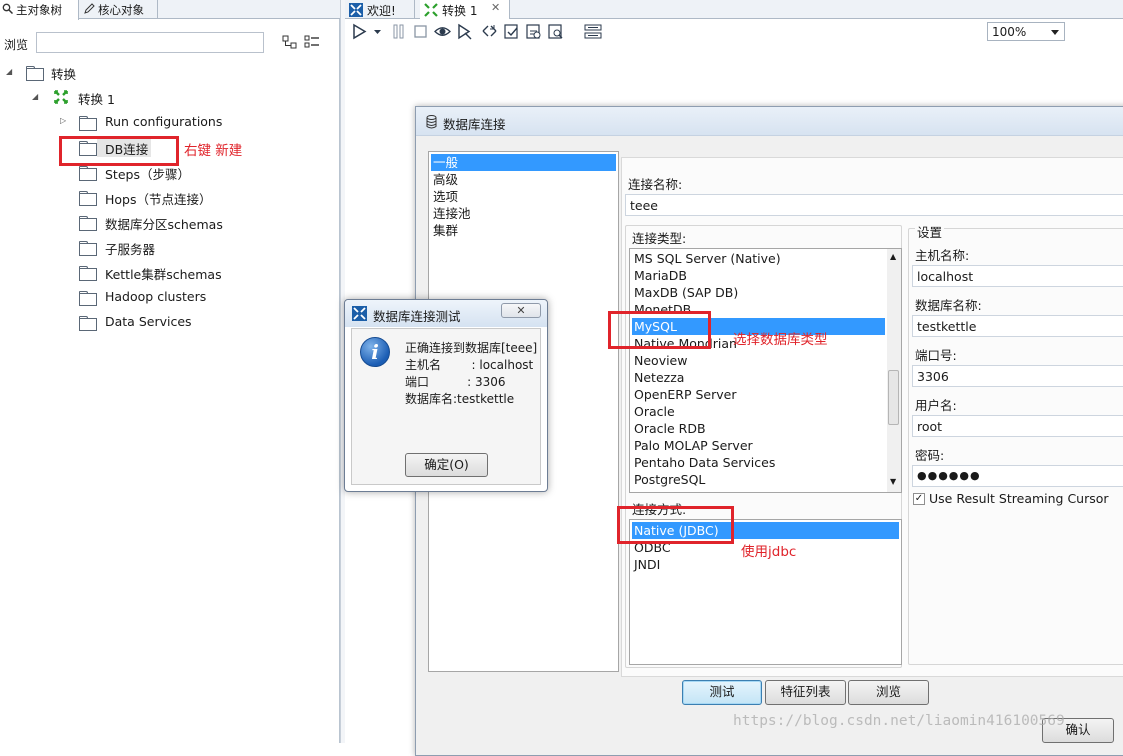 Image resolution: width=1123 pixels, height=756 pixels. I want to click on expand-all-icon, so click(290, 42).